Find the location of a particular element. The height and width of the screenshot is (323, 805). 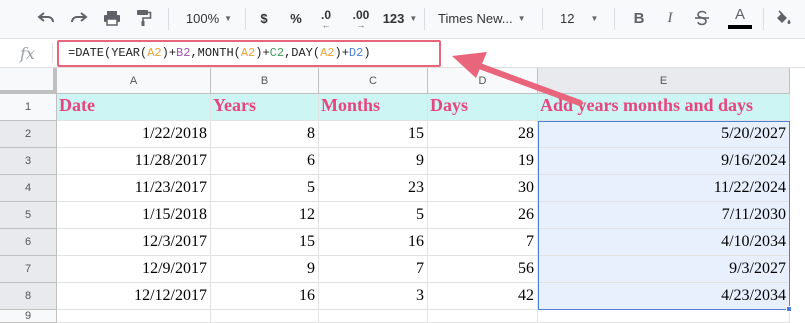

fill-handle is located at coordinates (789, 309).